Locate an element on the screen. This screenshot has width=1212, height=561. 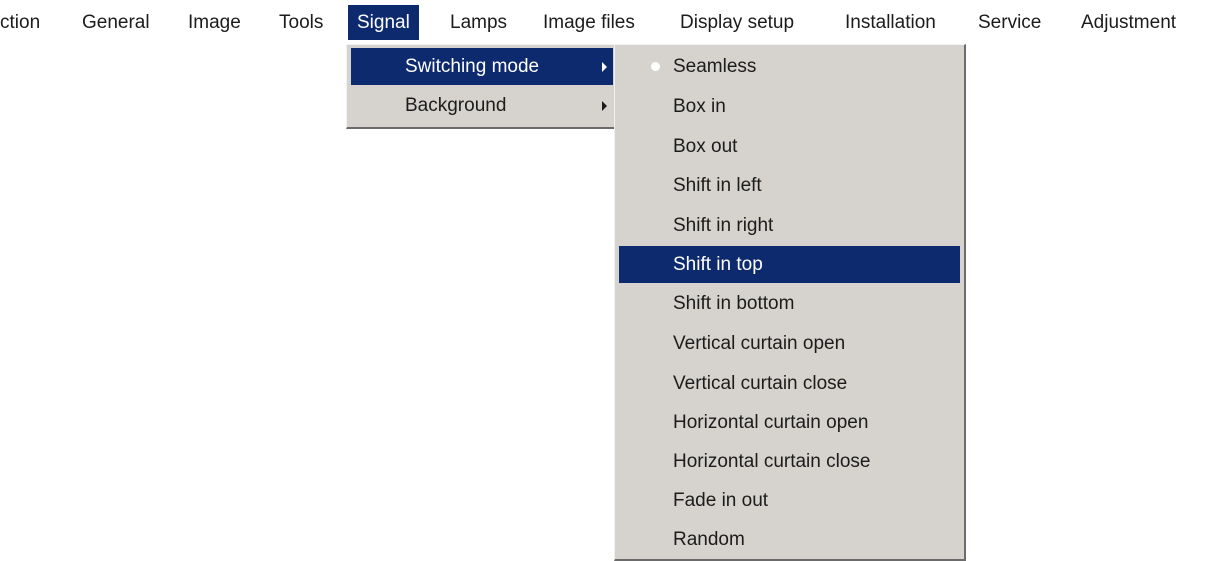
menu-row-vertical-curtain-open: Vertical curtain open is located at coordinates (789, 343).